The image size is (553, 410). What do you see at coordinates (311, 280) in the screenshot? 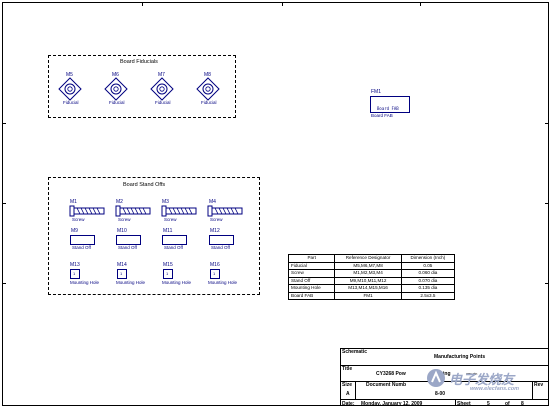
I see `table-cell: Stand Off` at bounding box center [311, 280].